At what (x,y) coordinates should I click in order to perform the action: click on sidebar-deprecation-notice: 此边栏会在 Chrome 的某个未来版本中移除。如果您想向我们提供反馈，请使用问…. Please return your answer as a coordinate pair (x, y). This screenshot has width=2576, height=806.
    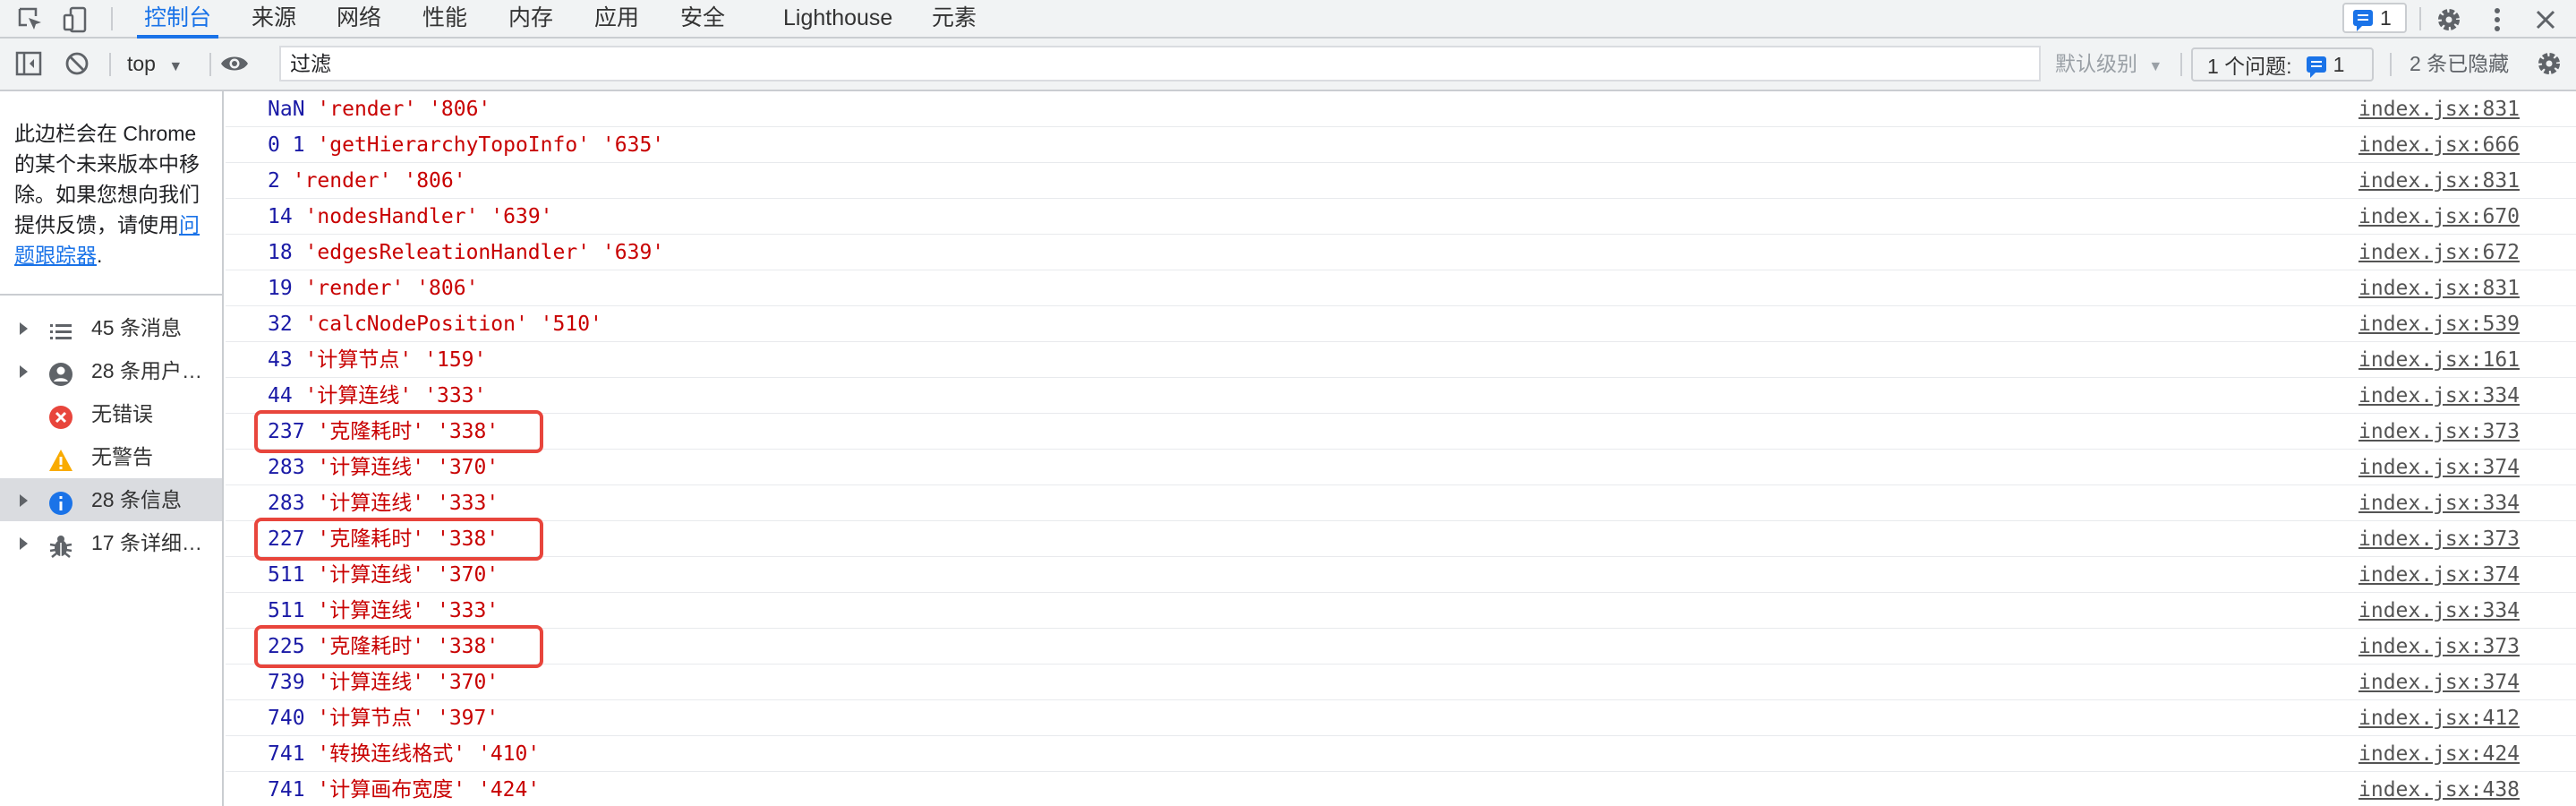
    Looking at the image, I should click on (115, 194).